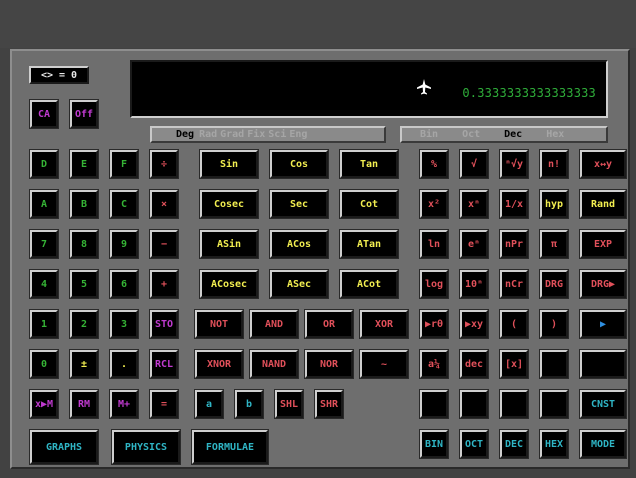  Describe the element at coordinates (434, 444) in the screenshot. I see `base-bin-button: BIN` at that location.